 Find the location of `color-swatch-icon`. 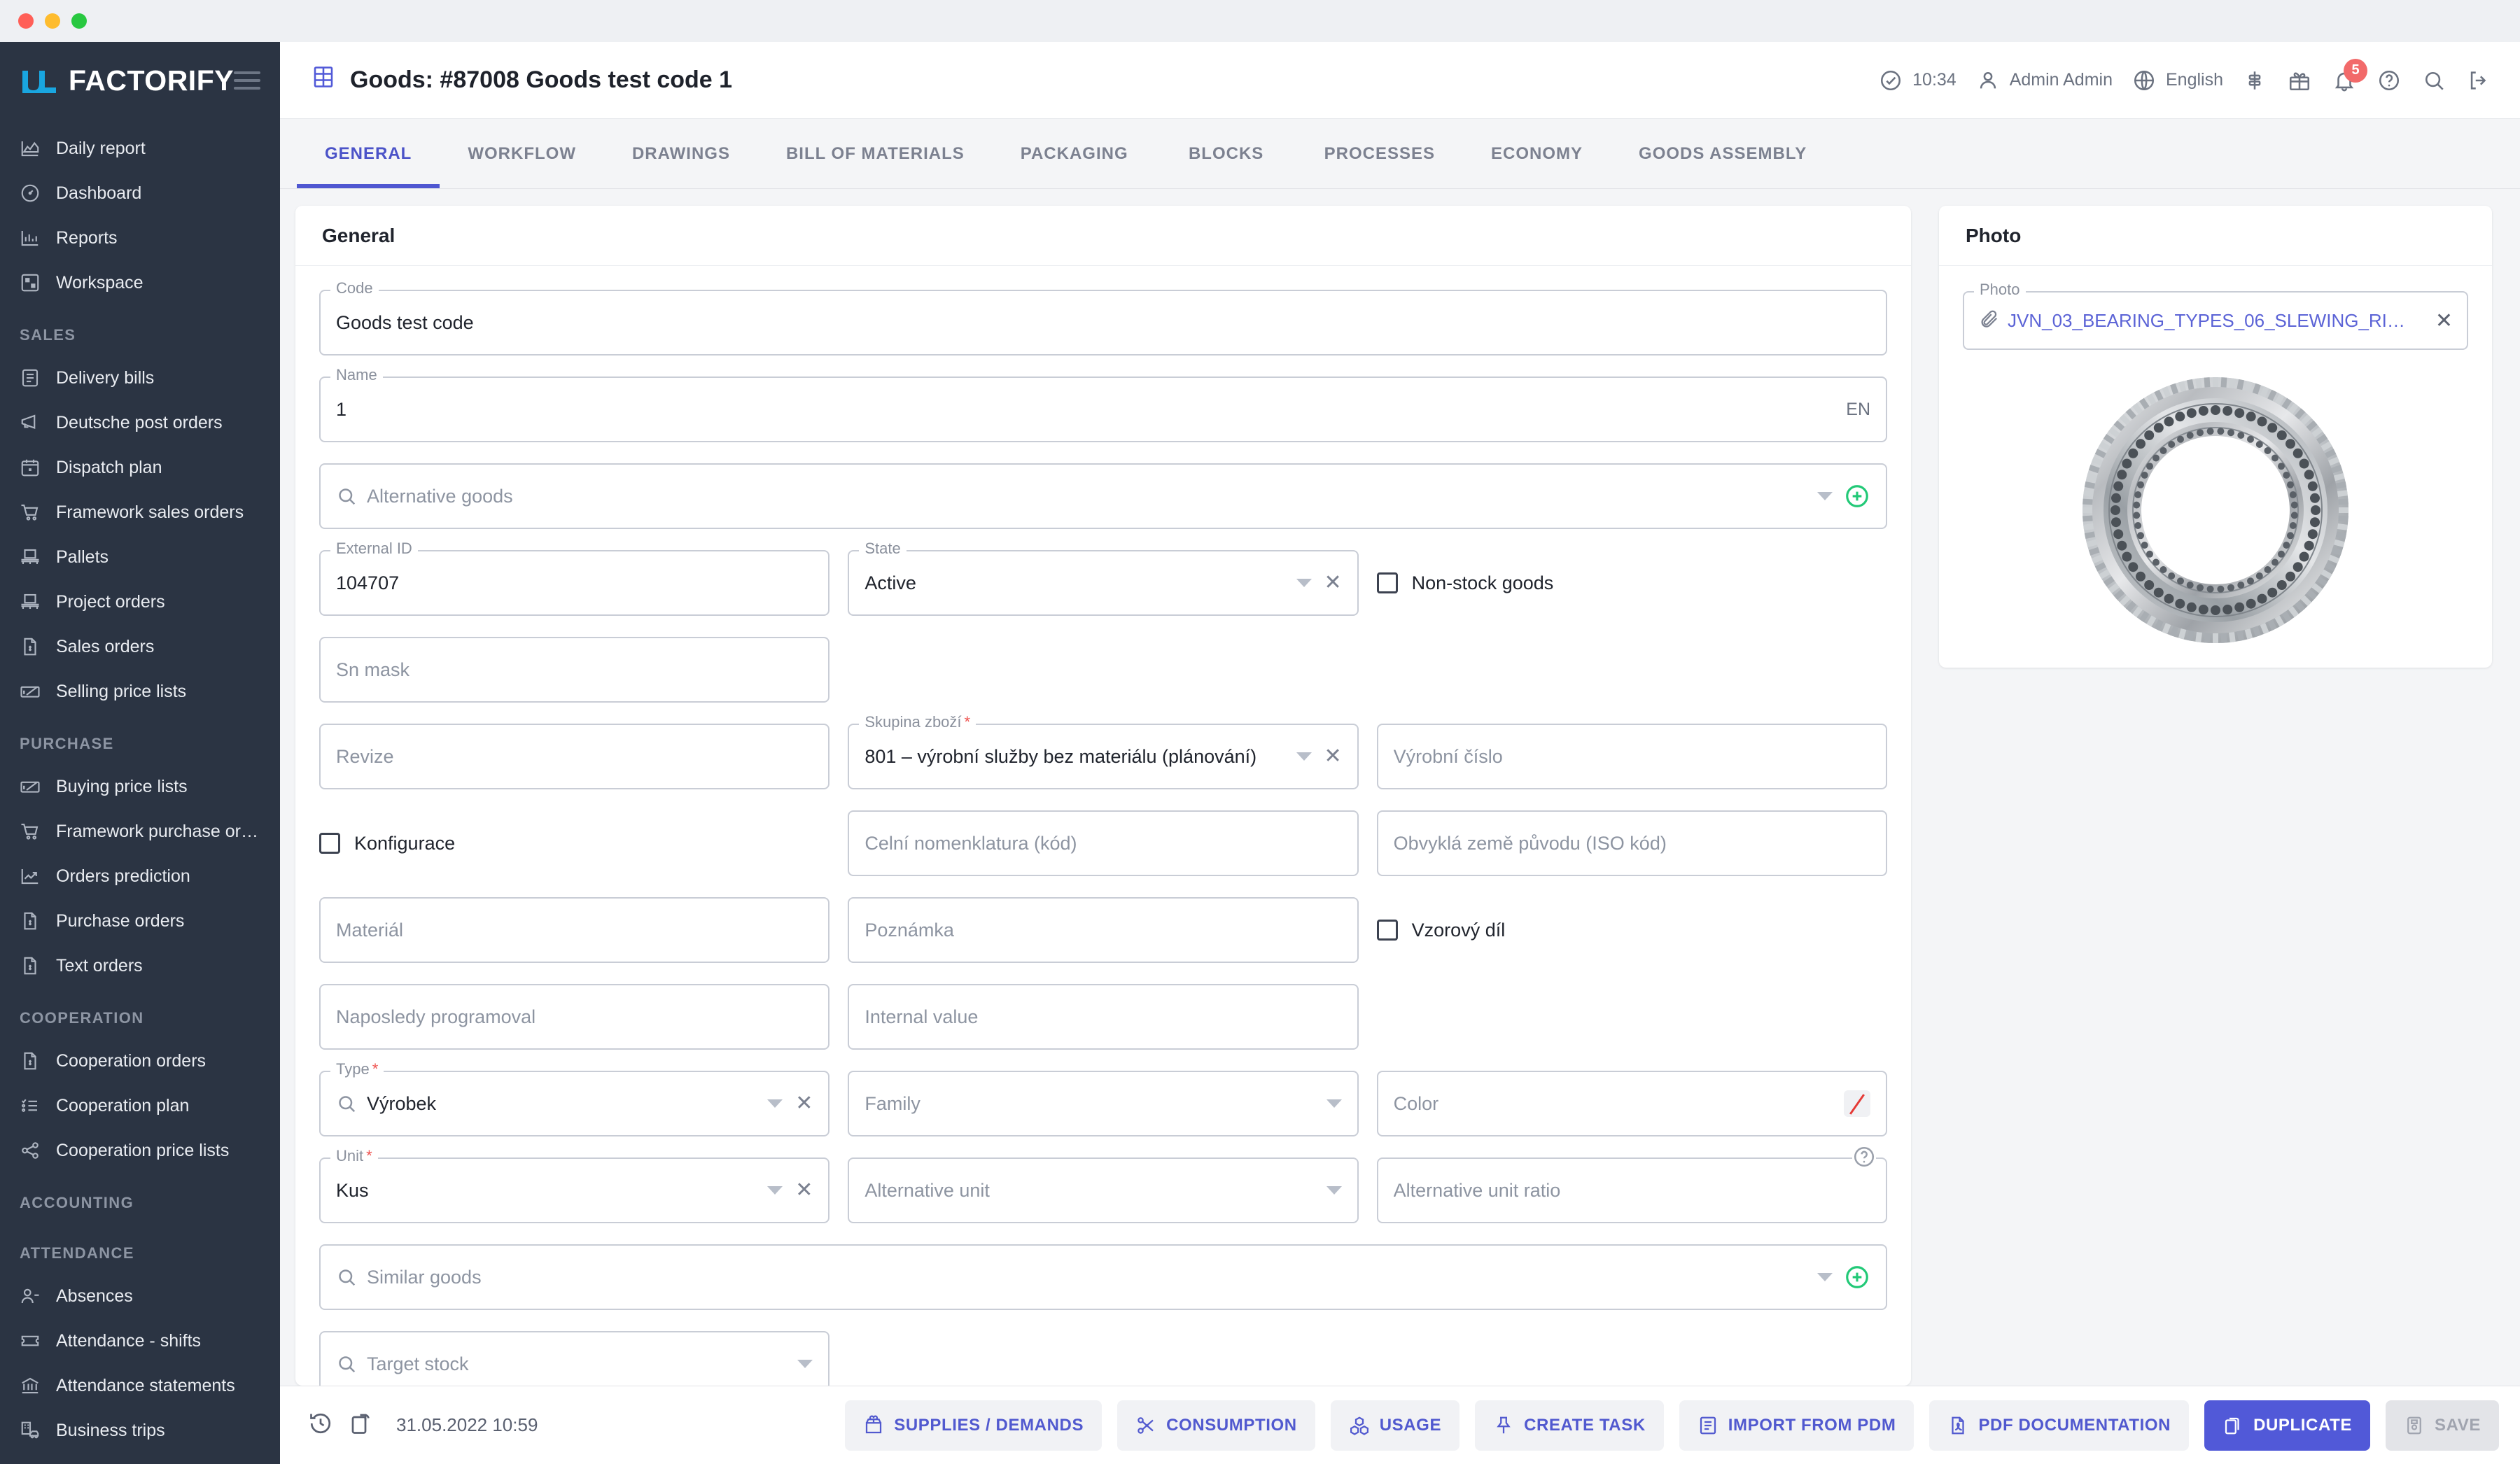

color-swatch-icon is located at coordinates (1856, 1103).